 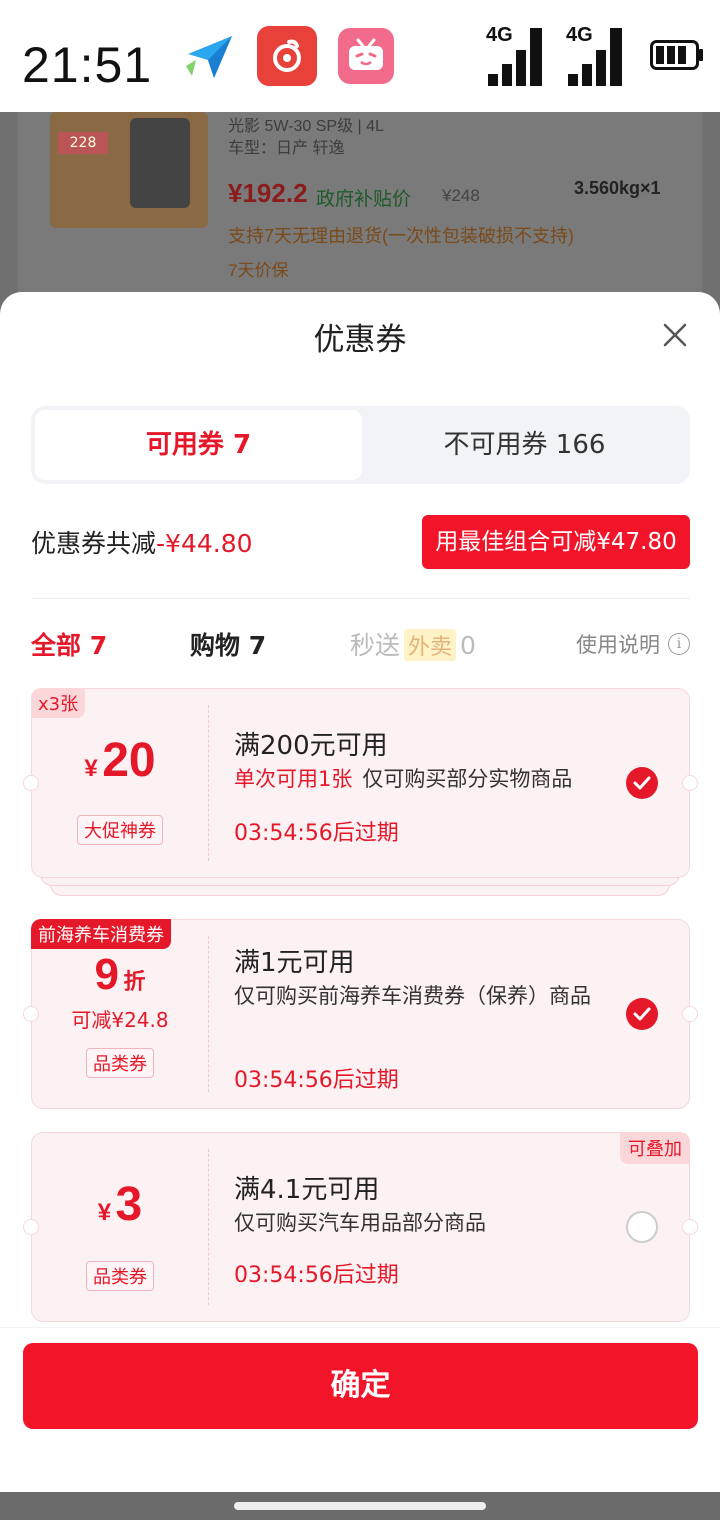 What do you see at coordinates (120, 760) in the screenshot?
I see `coupon-value: ¥ 20` at bounding box center [120, 760].